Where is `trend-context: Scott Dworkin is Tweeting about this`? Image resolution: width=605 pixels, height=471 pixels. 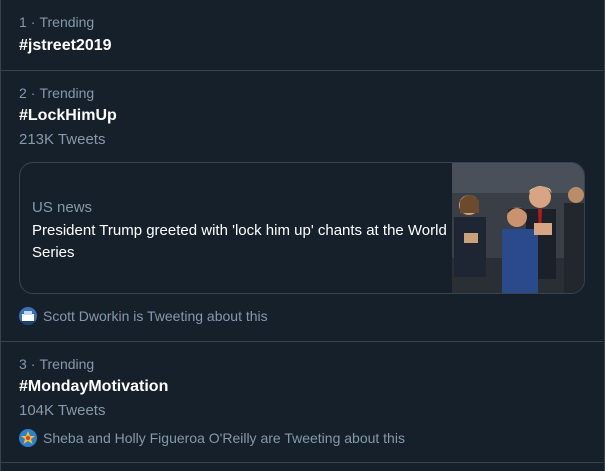 trend-context: Scott Dworkin is Tweeting about this is located at coordinates (143, 316).